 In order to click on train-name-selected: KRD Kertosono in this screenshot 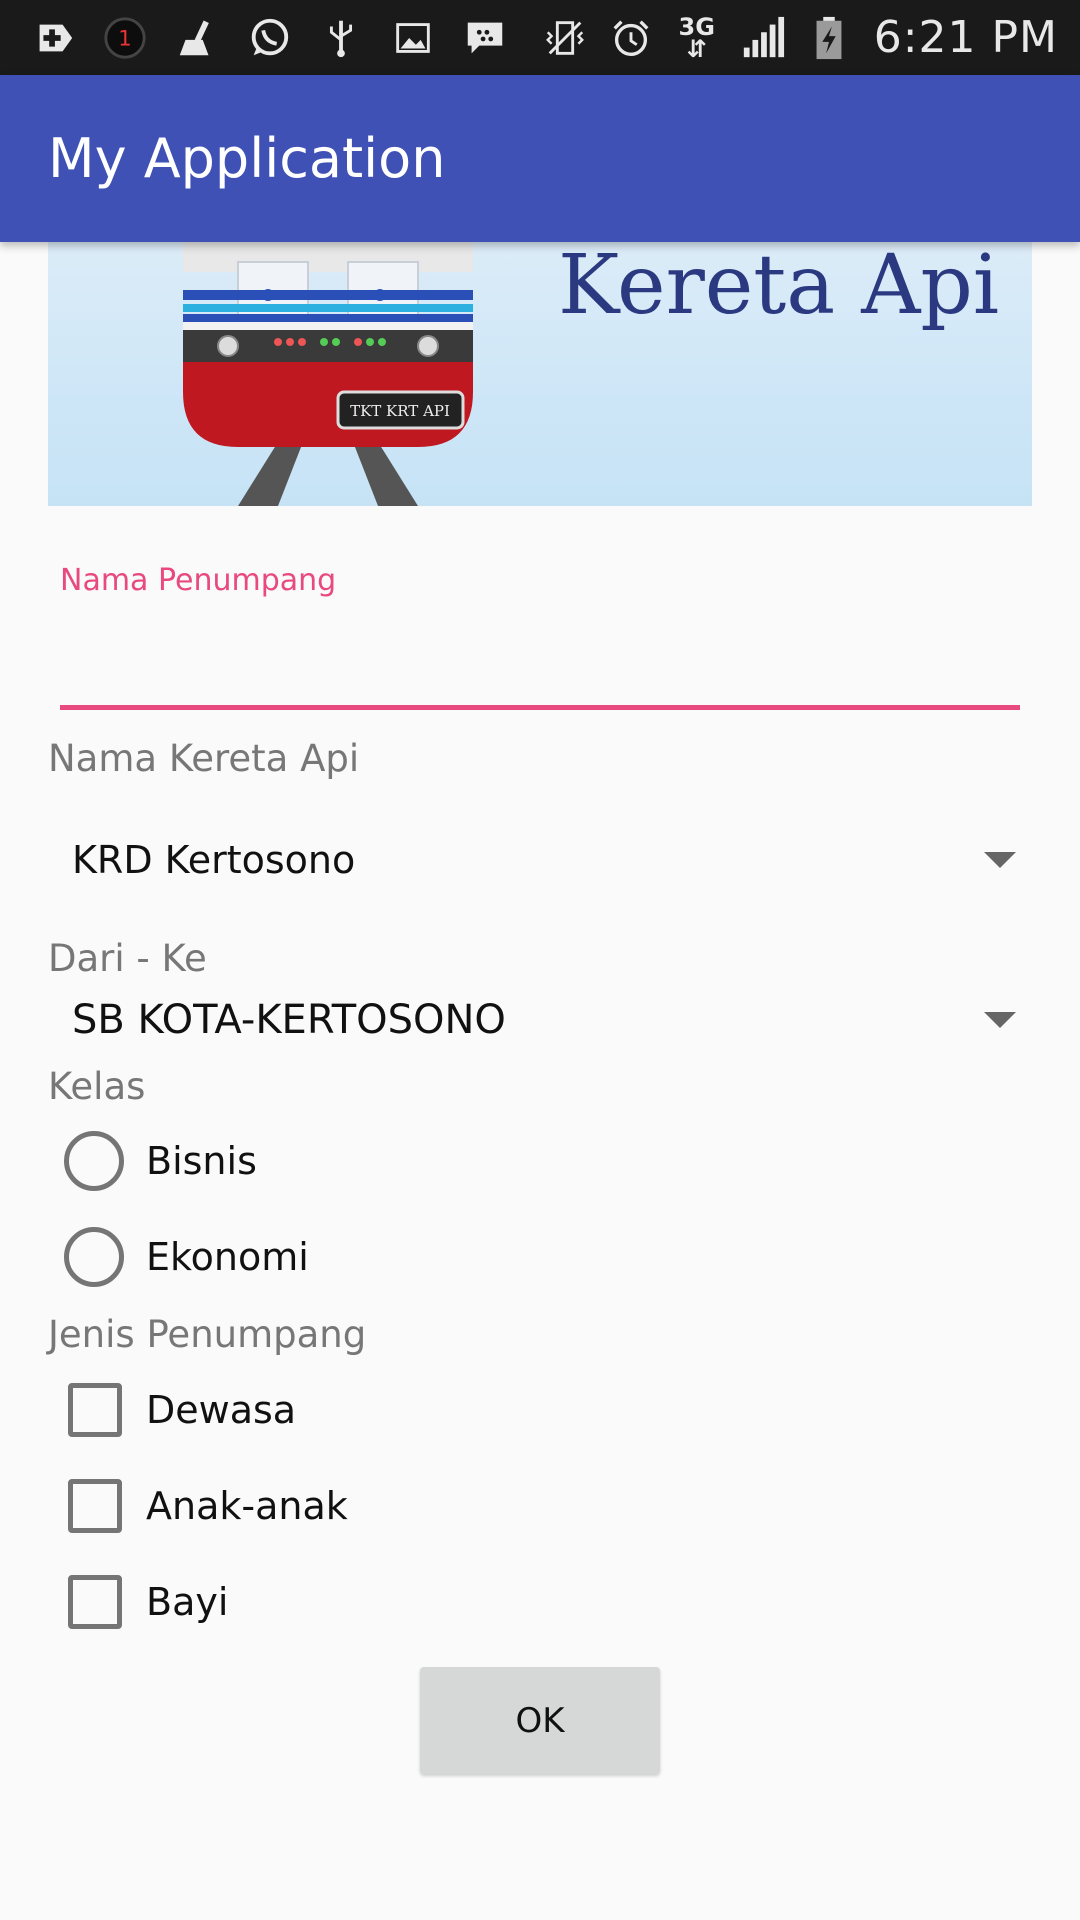, I will do `click(214, 860)`.